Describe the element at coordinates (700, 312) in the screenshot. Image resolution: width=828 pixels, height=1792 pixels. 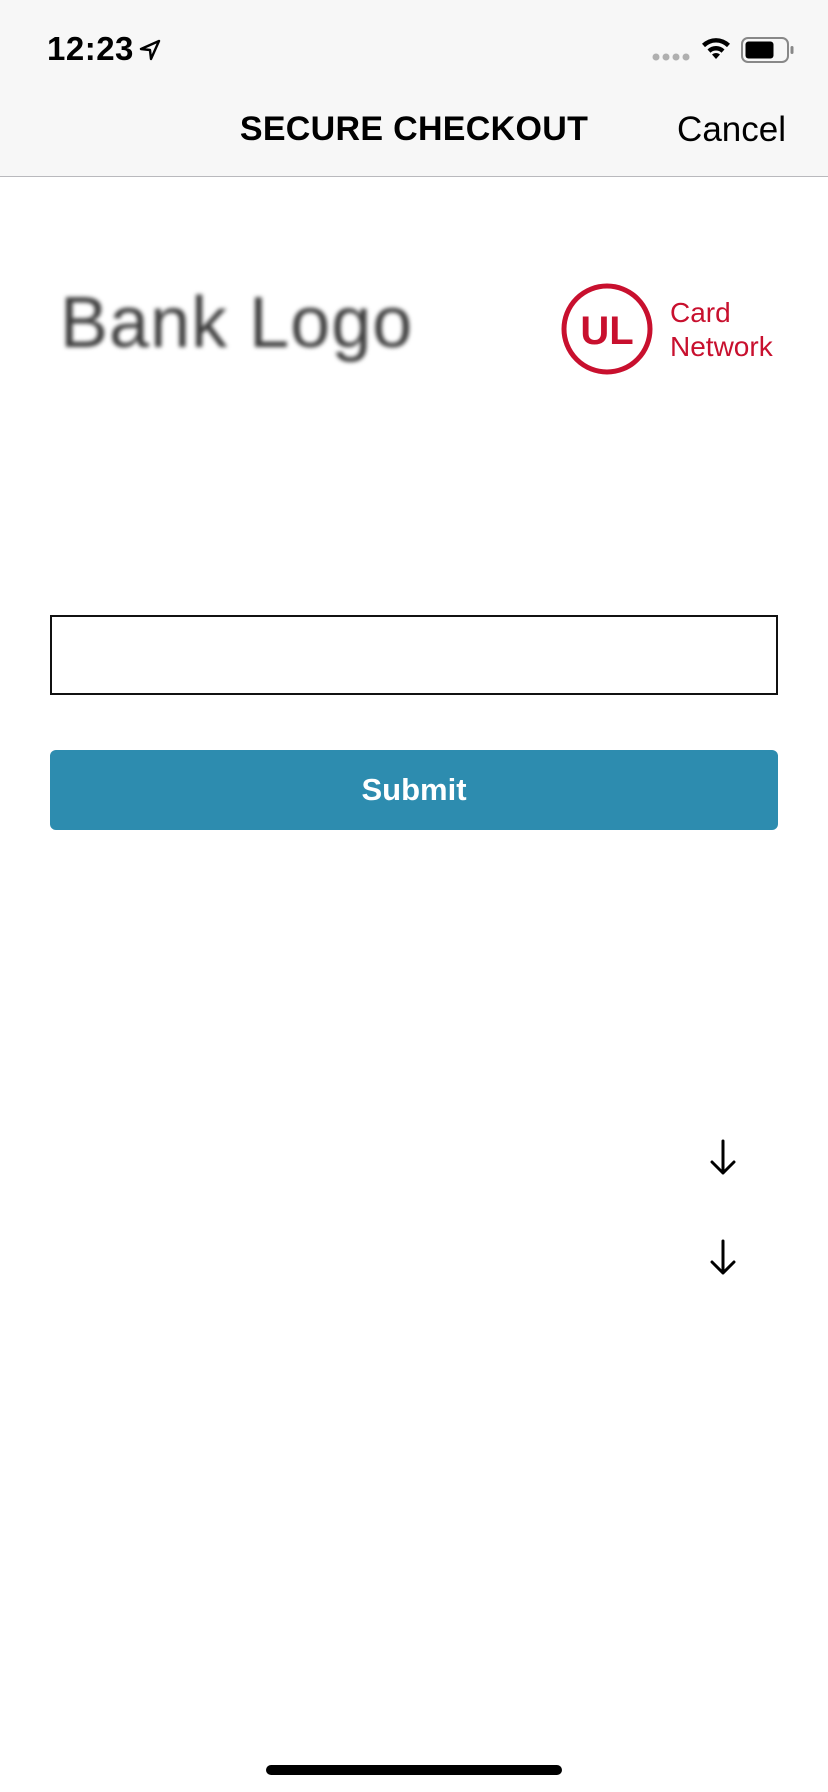
I see `network-line-1: Card` at that location.